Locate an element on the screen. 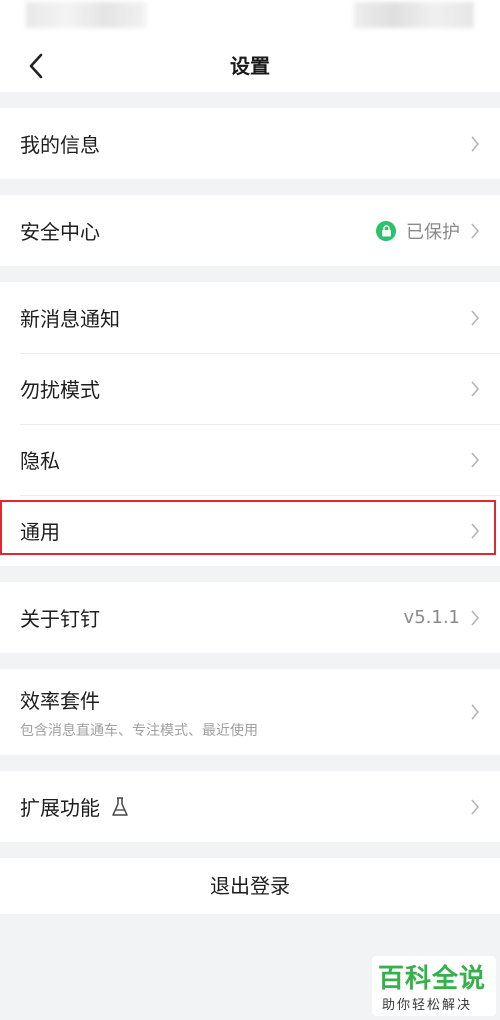 The width and height of the screenshot is (500, 1020). row-extensions: 扩展功能 is located at coordinates (250, 806).